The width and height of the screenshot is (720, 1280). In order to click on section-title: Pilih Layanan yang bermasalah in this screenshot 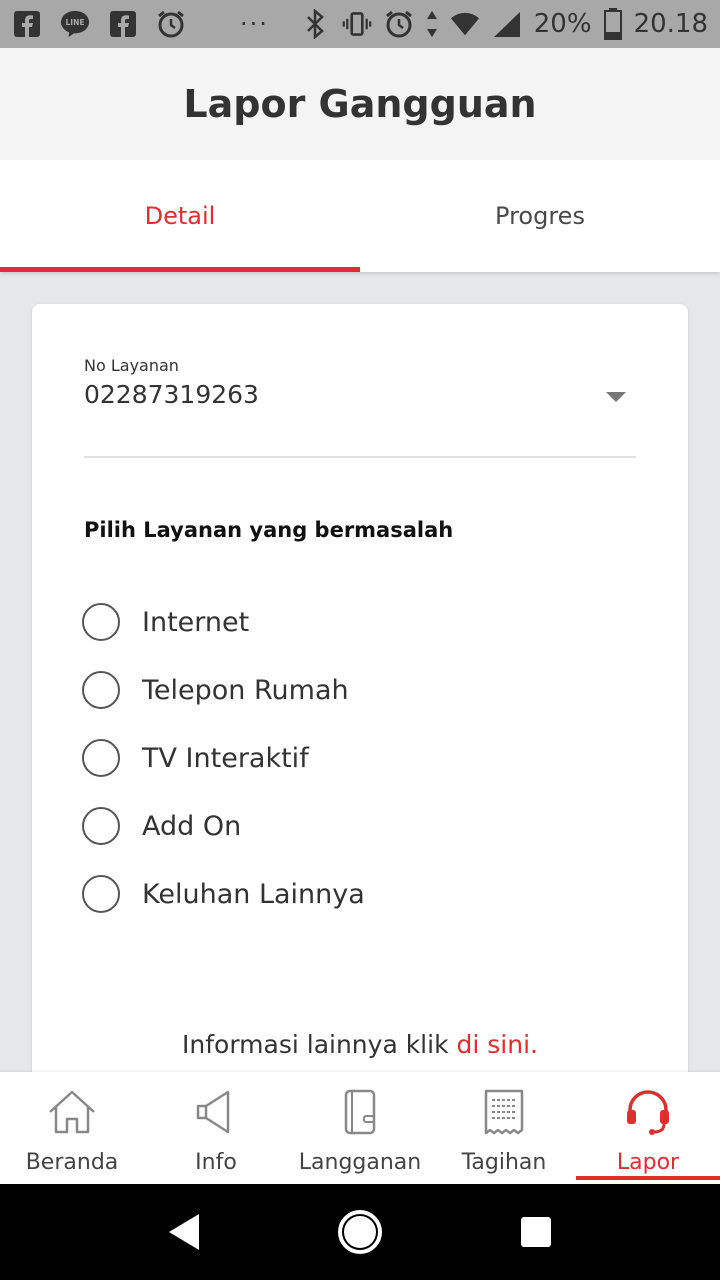, I will do `click(269, 530)`.